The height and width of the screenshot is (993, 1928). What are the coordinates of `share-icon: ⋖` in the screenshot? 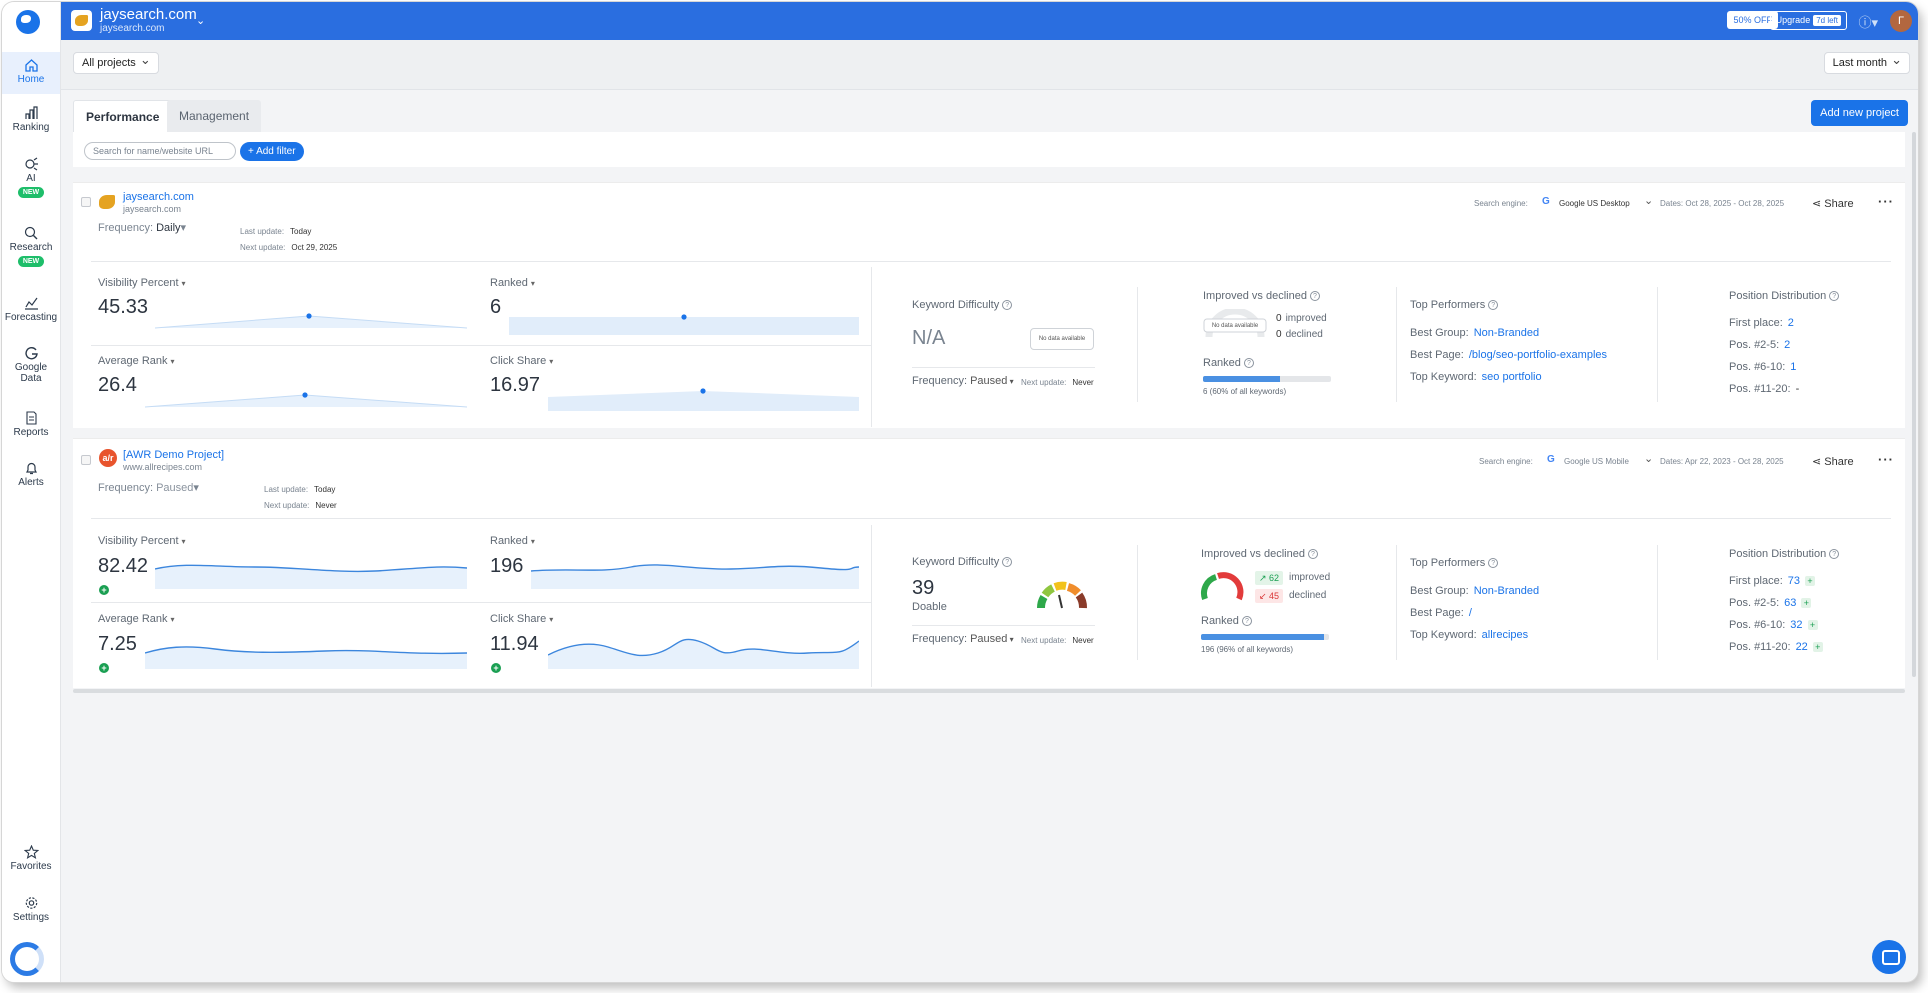 It's located at (1818, 204).